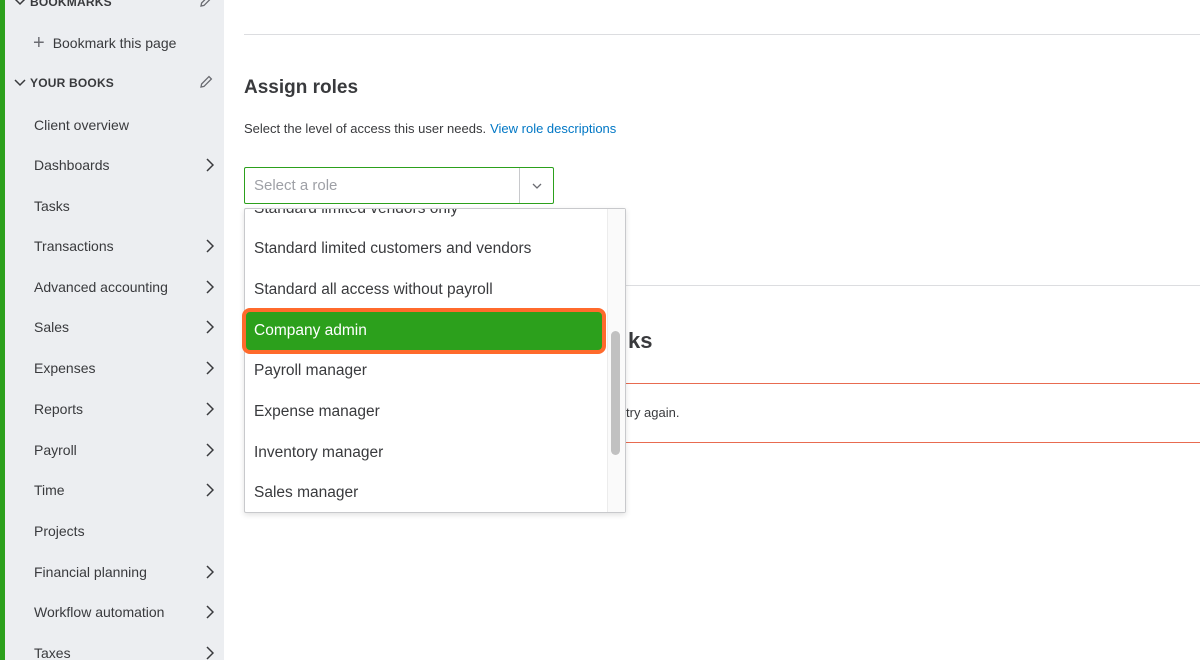 This screenshot has width=1200, height=660. I want to click on obscured-alert-text: try again., so click(653, 412).